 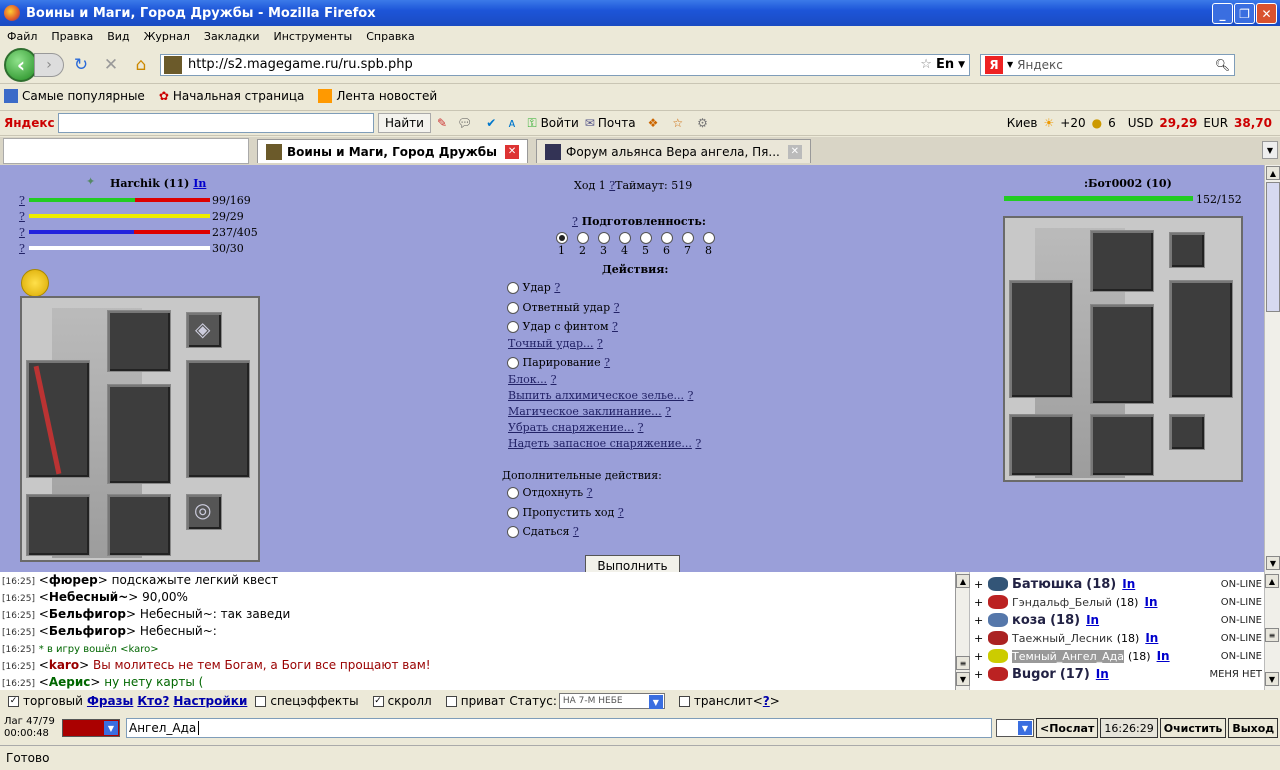 What do you see at coordinates (1122, 354) in the screenshot?
I see `enemy-slot-armor` at bounding box center [1122, 354].